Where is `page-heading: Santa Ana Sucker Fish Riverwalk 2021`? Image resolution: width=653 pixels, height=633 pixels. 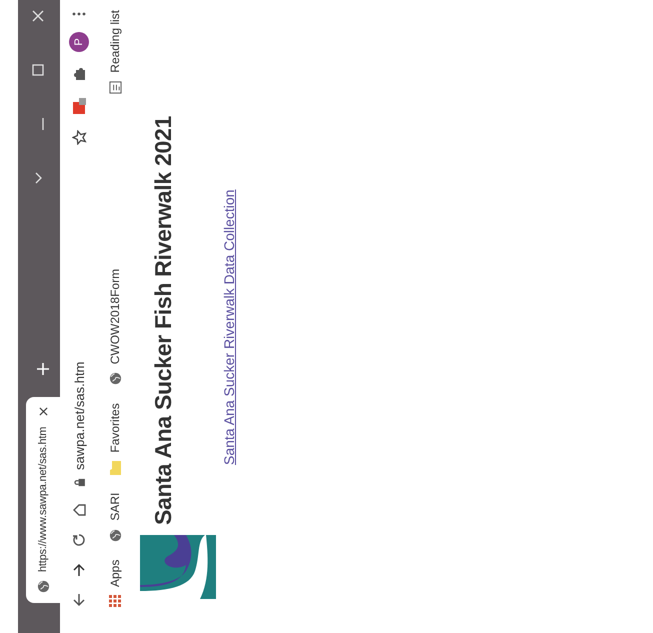 page-heading: Santa Ana Sucker Fish Riverwalk 2021 is located at coordinates (163, 320).